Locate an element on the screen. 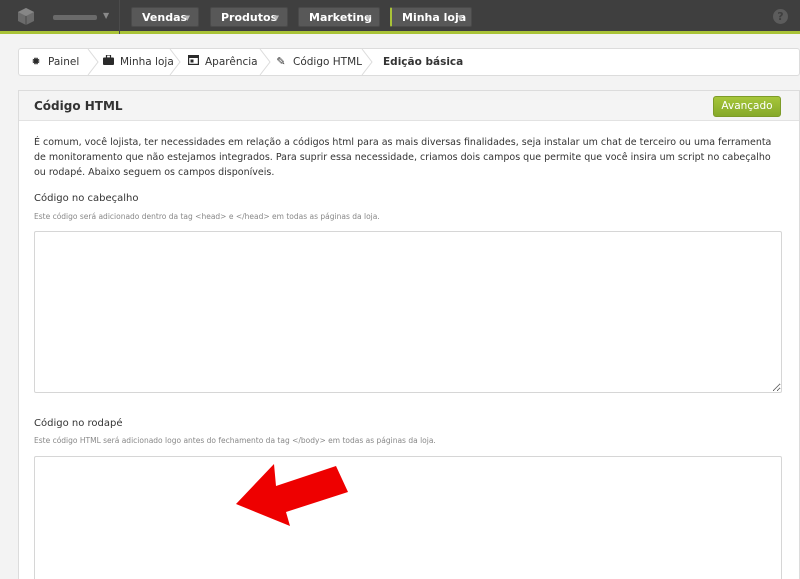 The height and width of the screenshot is (579, 800). nav-label: Vendas is located at coordinates (165, 17).